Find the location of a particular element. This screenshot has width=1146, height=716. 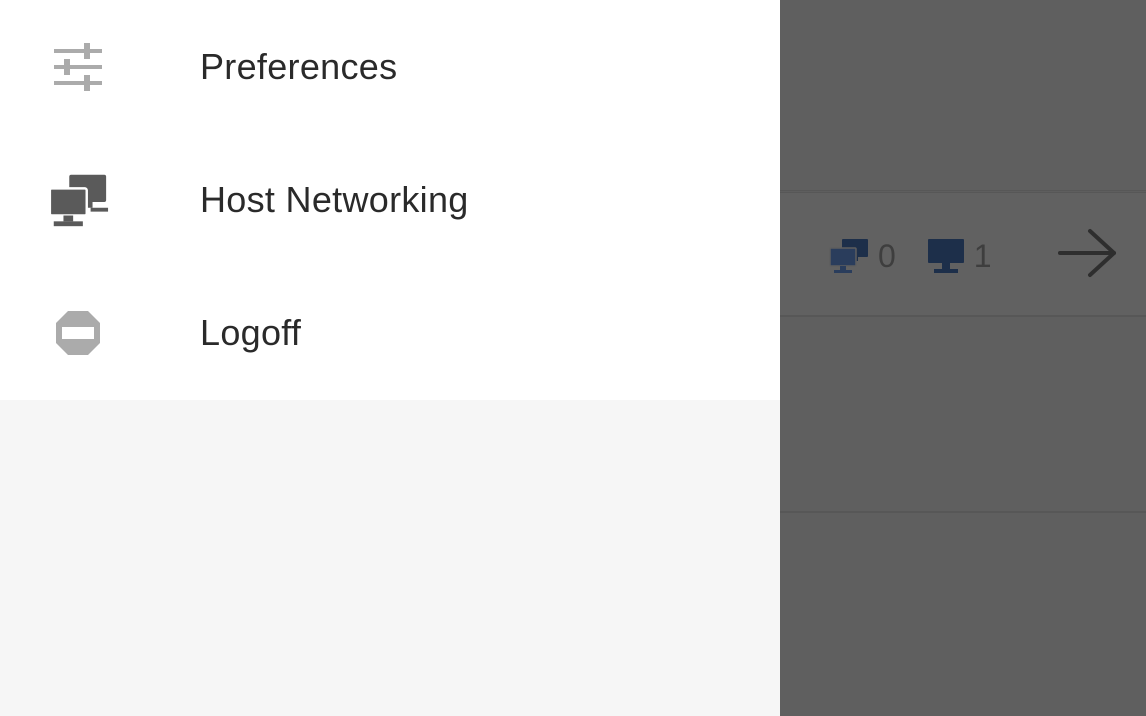

menu-item-label: Host Networking is located at coordinates (334, 199).